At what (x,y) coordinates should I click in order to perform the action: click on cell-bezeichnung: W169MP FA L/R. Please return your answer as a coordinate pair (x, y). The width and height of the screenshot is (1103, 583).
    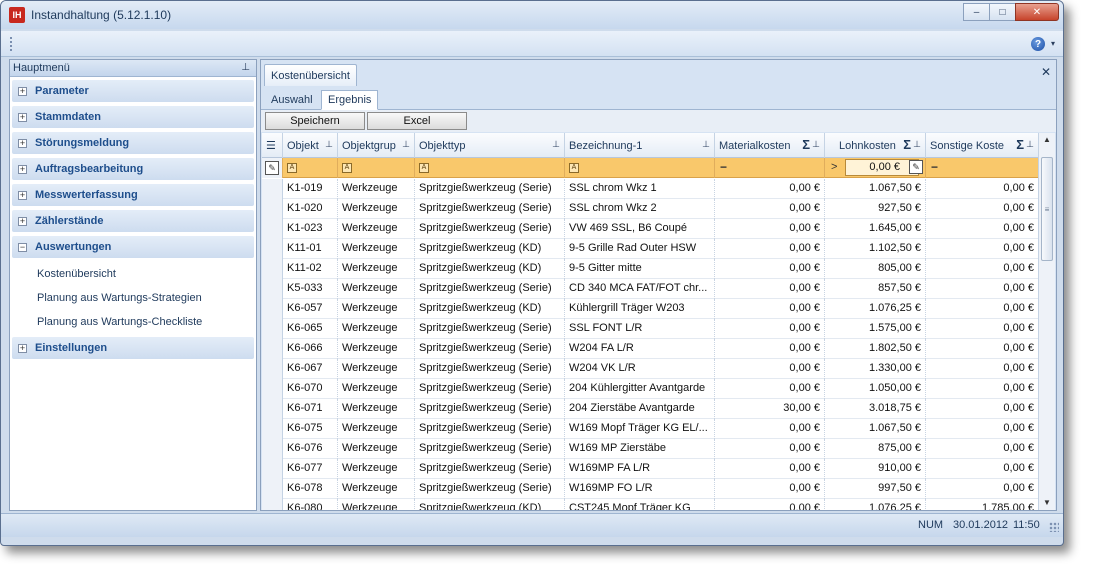
    Looking at the image, I should click on (640, 469).